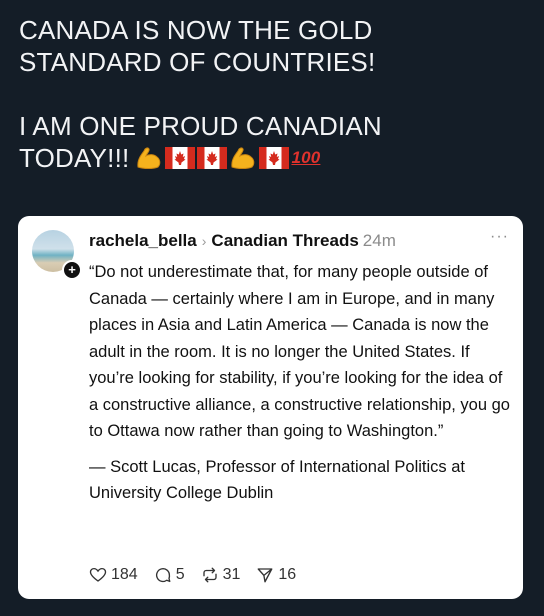  I want to click on chevron-right-icon: ›, so click(204, 241).